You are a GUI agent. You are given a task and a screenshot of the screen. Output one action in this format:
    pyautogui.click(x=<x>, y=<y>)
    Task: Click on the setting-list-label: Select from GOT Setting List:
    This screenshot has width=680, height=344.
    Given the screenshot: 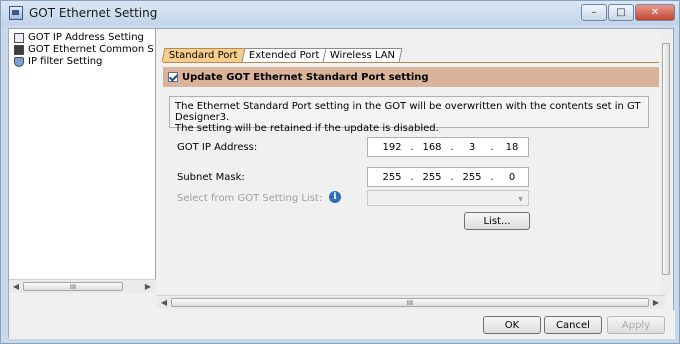 What is the action you would take?
    pyautogui.click(x=250, y=198)
    